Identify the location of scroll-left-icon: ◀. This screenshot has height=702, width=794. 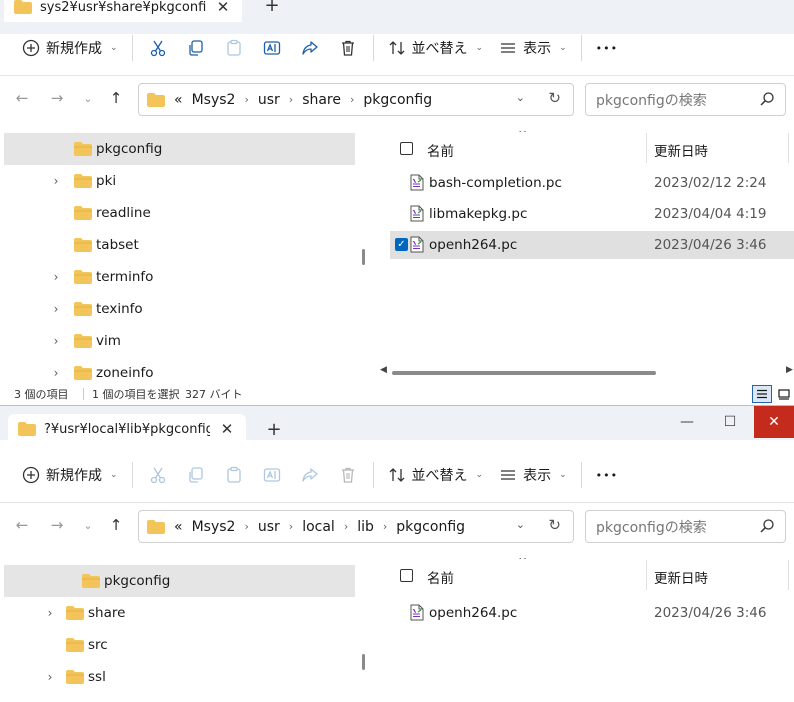
(383, 370).